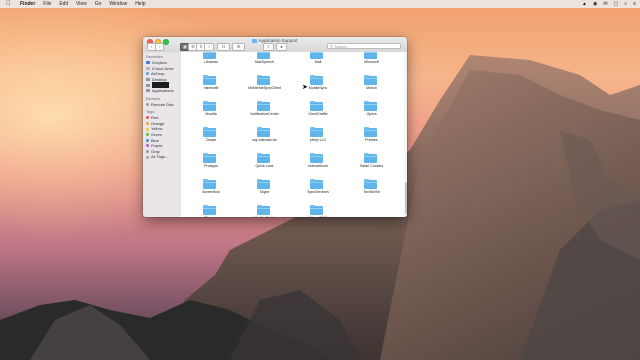  I want to click on cover-flow-button: ⫶, so click(209, 47).